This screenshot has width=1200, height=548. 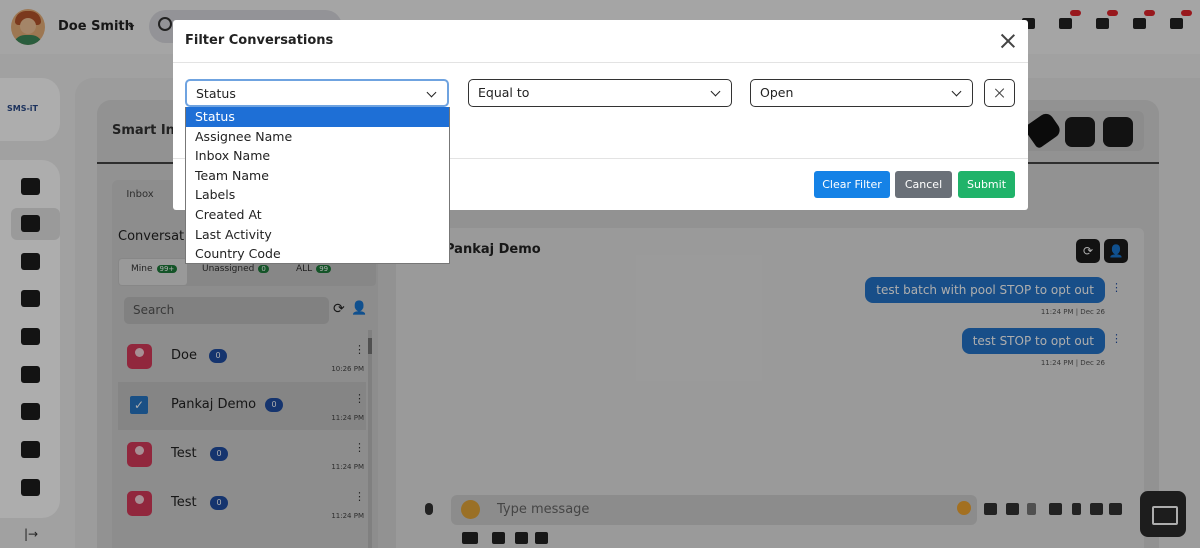 What do you see at coordinates (986, 184) in the screenshot?
I see `submit-button: Submit` at bounding box center [986, 184].